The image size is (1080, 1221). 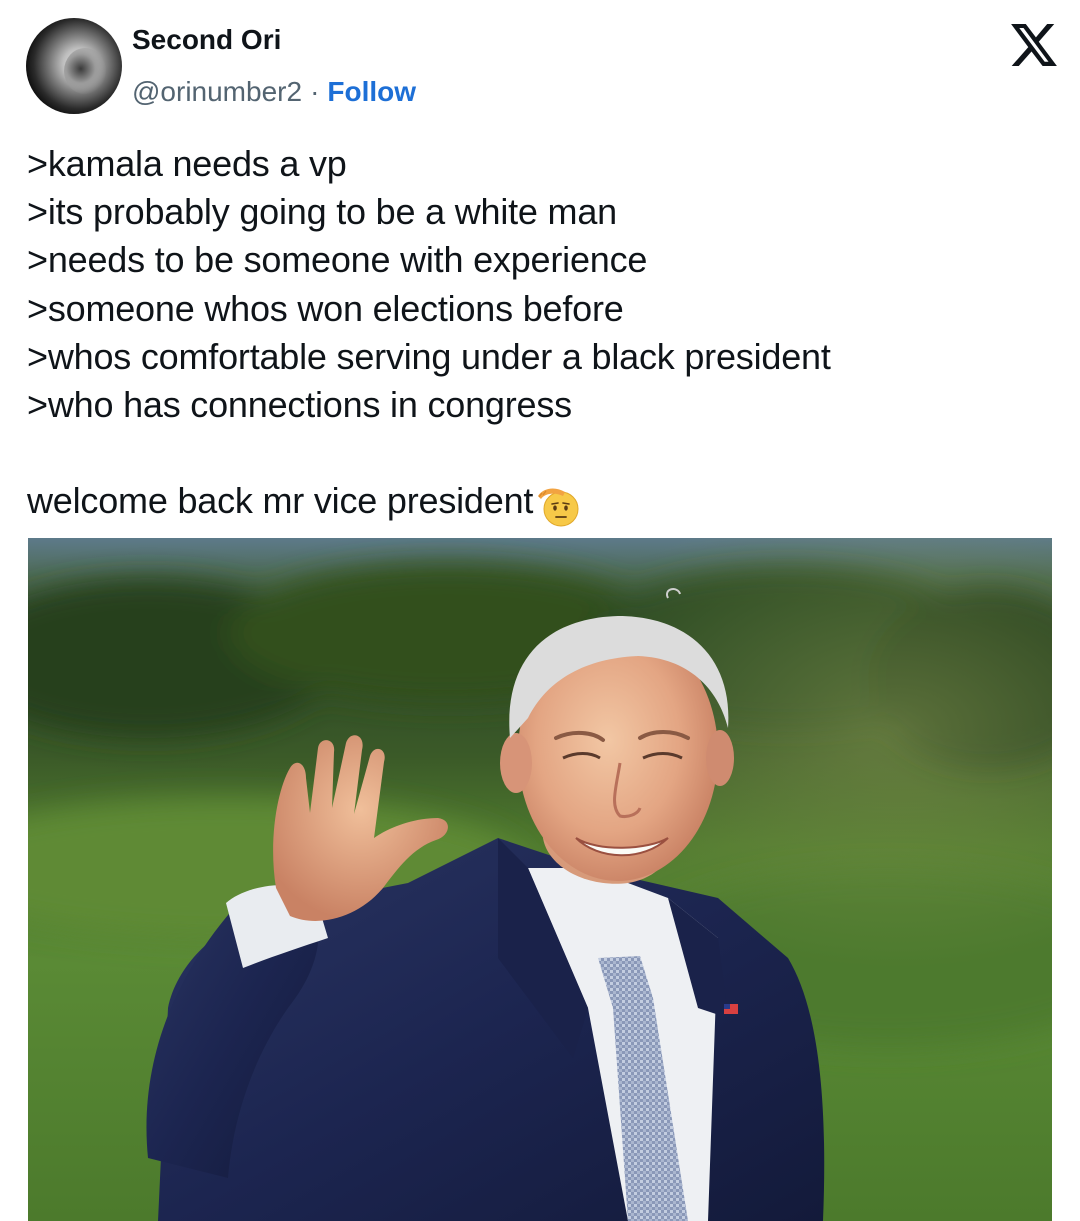 What do you see at coordinates (371, 92) in the screenshot?
I see `follow-button: Follow` at bounding box center [371, 92].